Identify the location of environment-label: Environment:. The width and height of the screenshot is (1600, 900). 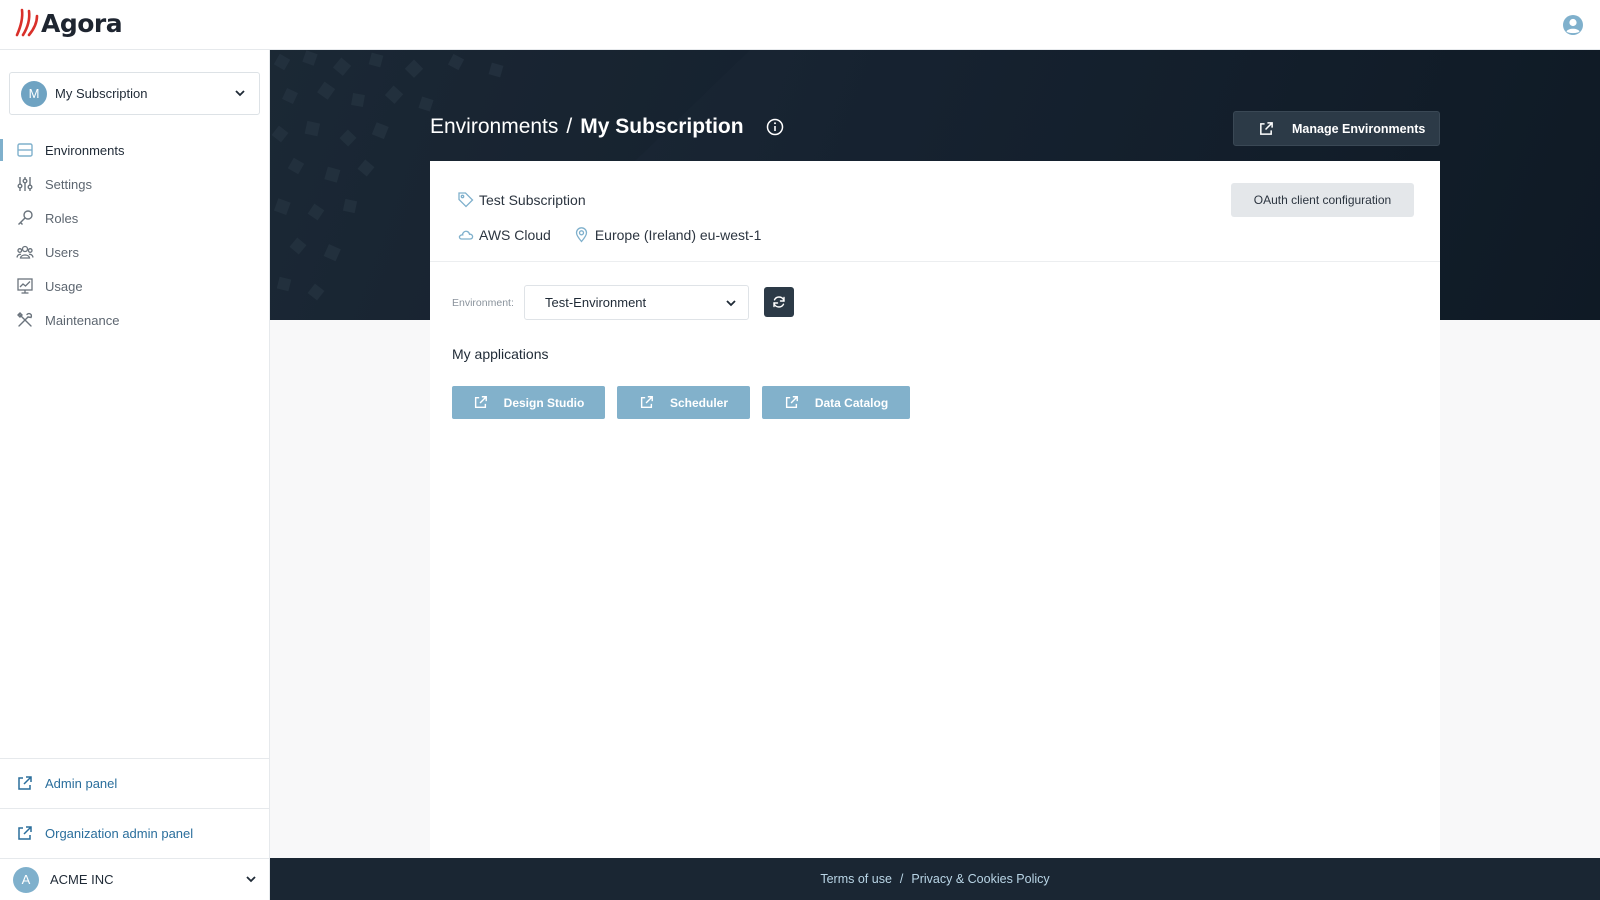
(483, 303).